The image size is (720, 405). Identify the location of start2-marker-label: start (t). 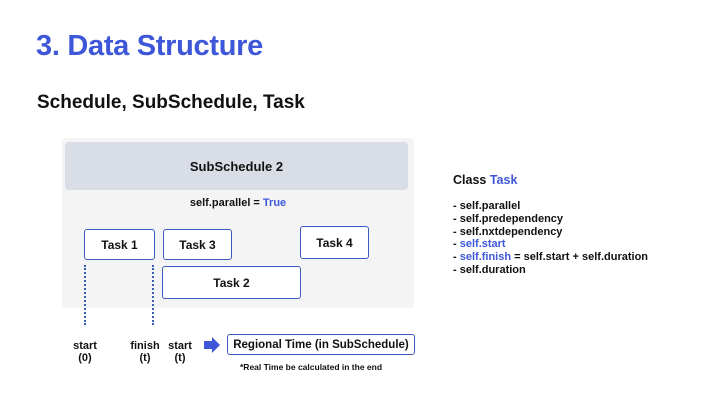
(180, 352).